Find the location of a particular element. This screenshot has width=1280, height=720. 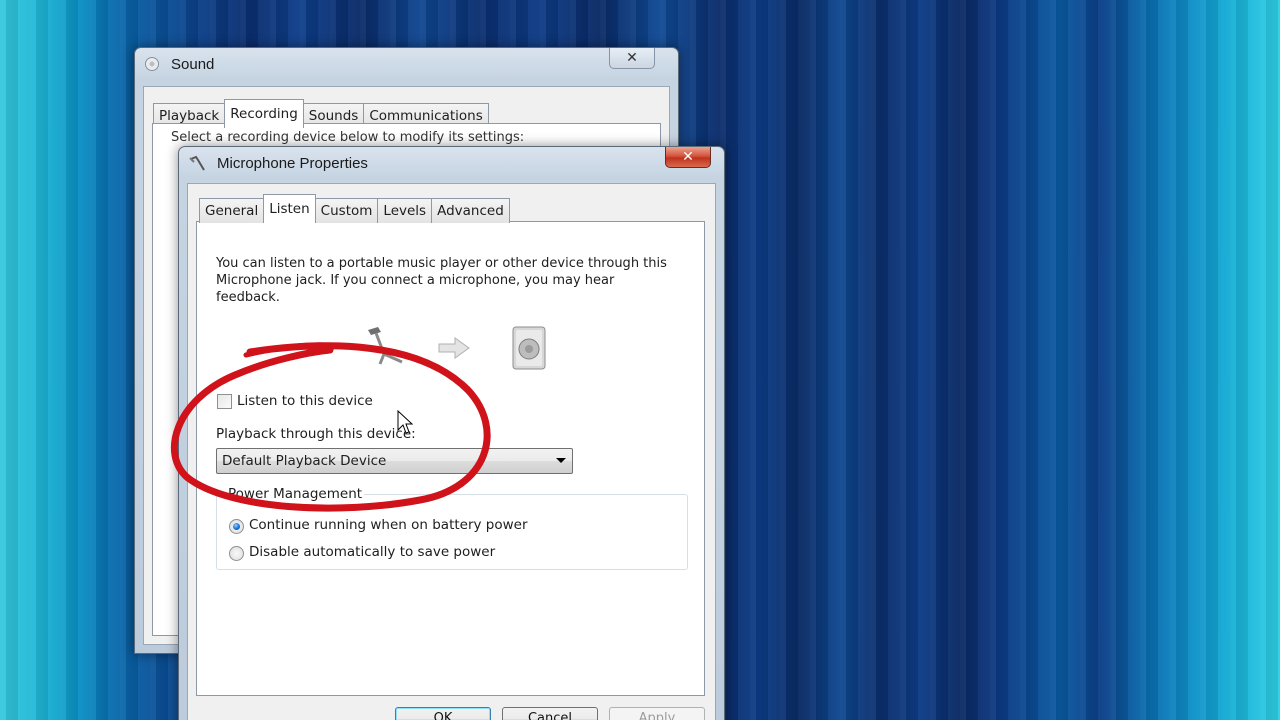

apply-button: Apply is located at coordinates (657, 713).